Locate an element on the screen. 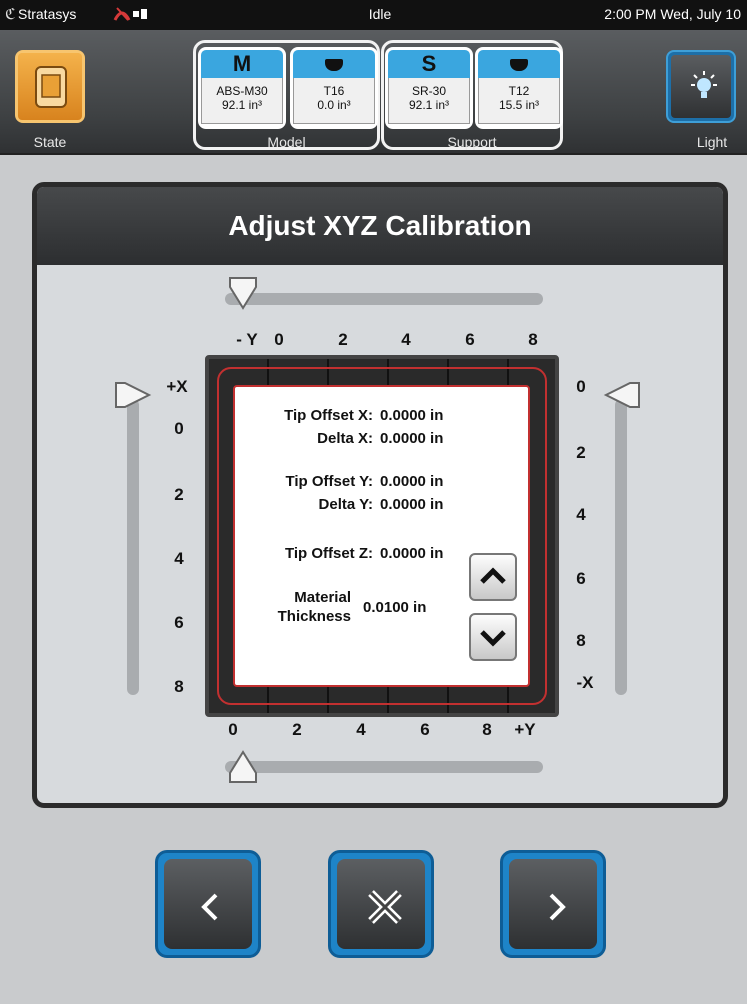  stratasys-logo-icon: ℭ is located at coordinates (10, 14).